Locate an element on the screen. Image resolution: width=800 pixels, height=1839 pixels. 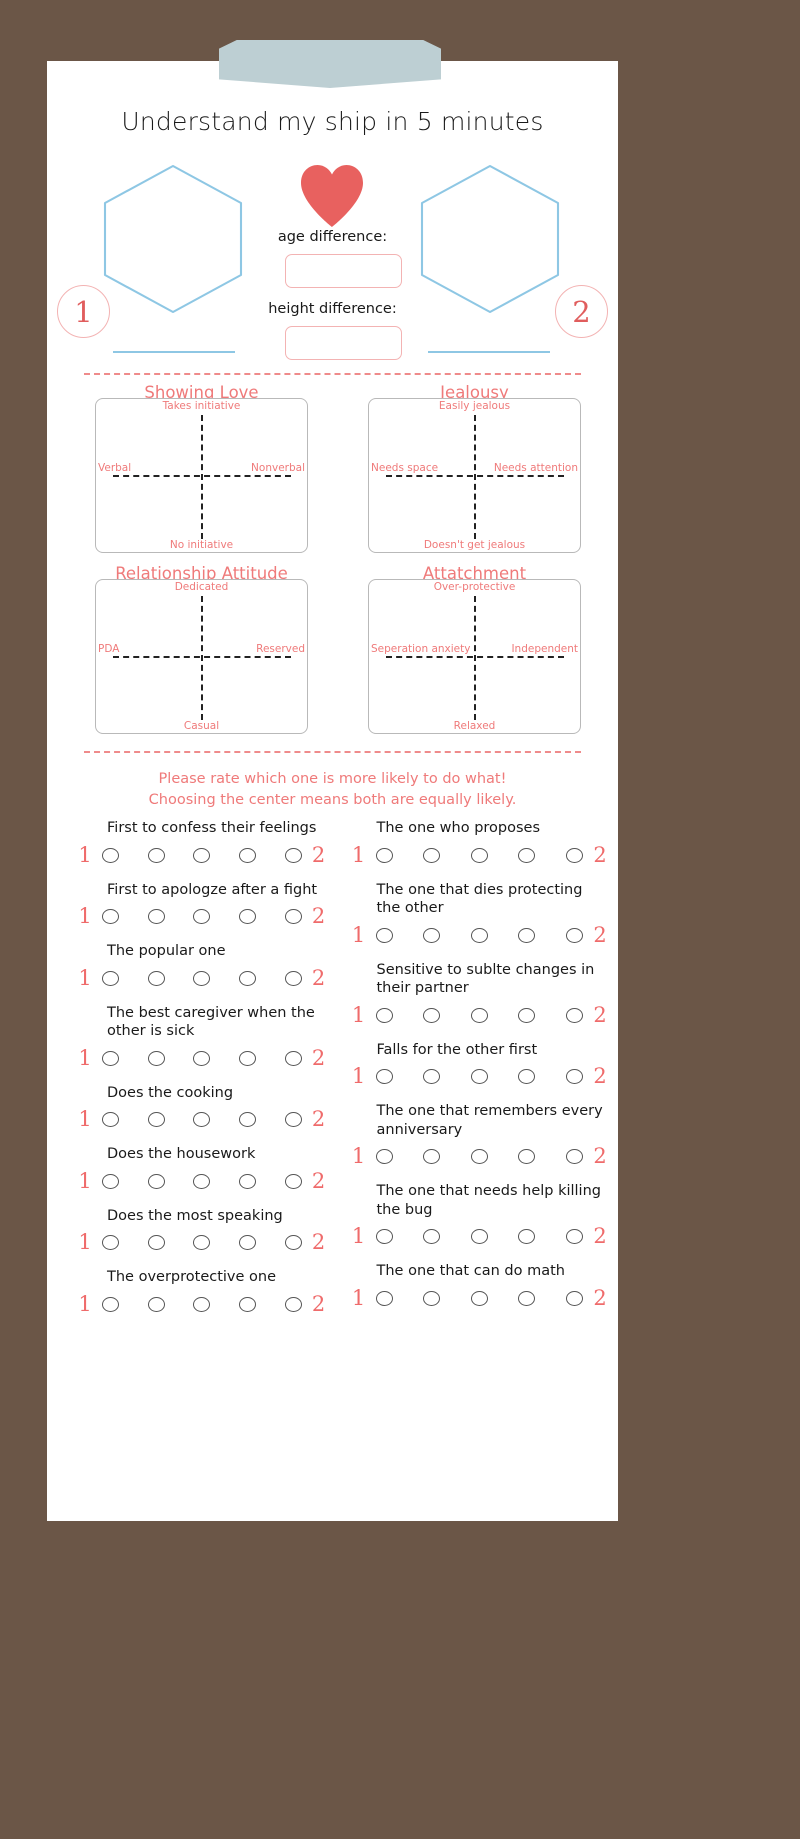
quadrant-chart-relationship-attitude: Dedicated Casual PDA Reserved is located at coordinates (201, 656).